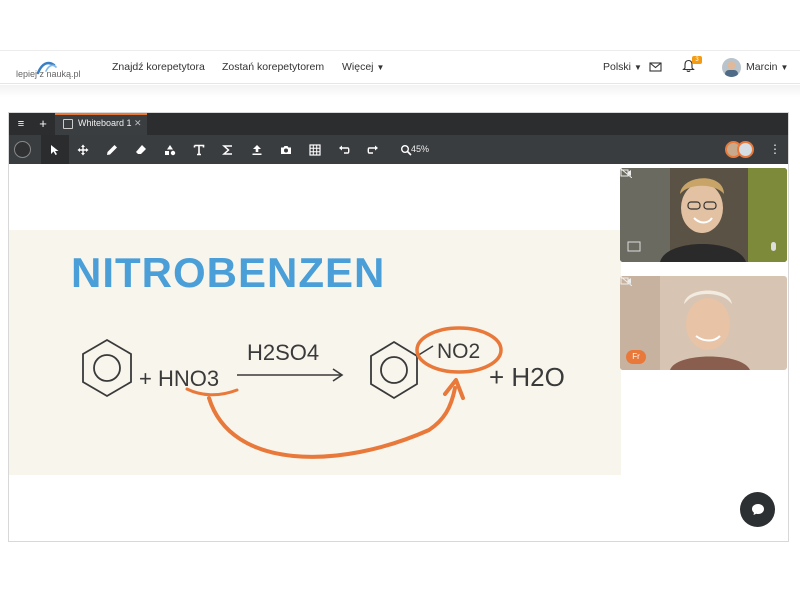 This screenshot has width=800, height=600. Describe the element at coordinates (775, 149) in the screenshot. I see `more-options-icon: ⋮` at that location.